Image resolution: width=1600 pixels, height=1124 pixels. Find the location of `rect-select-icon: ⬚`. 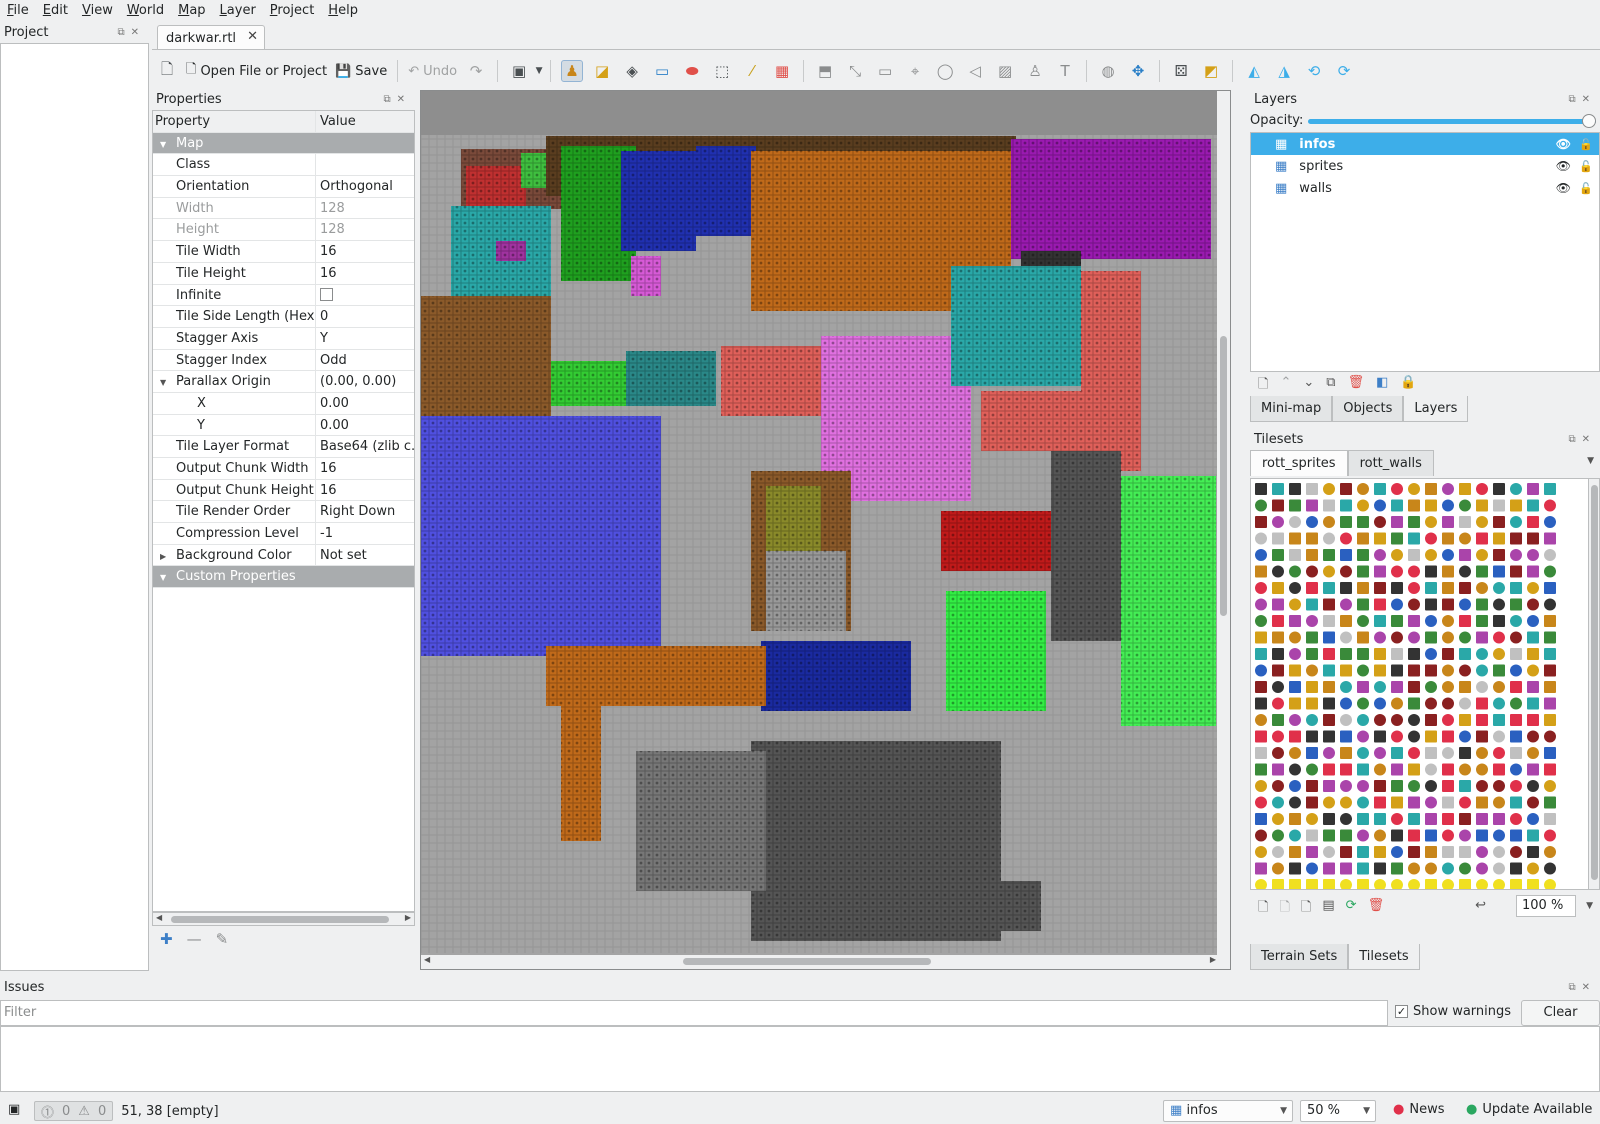

rect-select-icon: ⬚ is located at coordinates (722, 71).